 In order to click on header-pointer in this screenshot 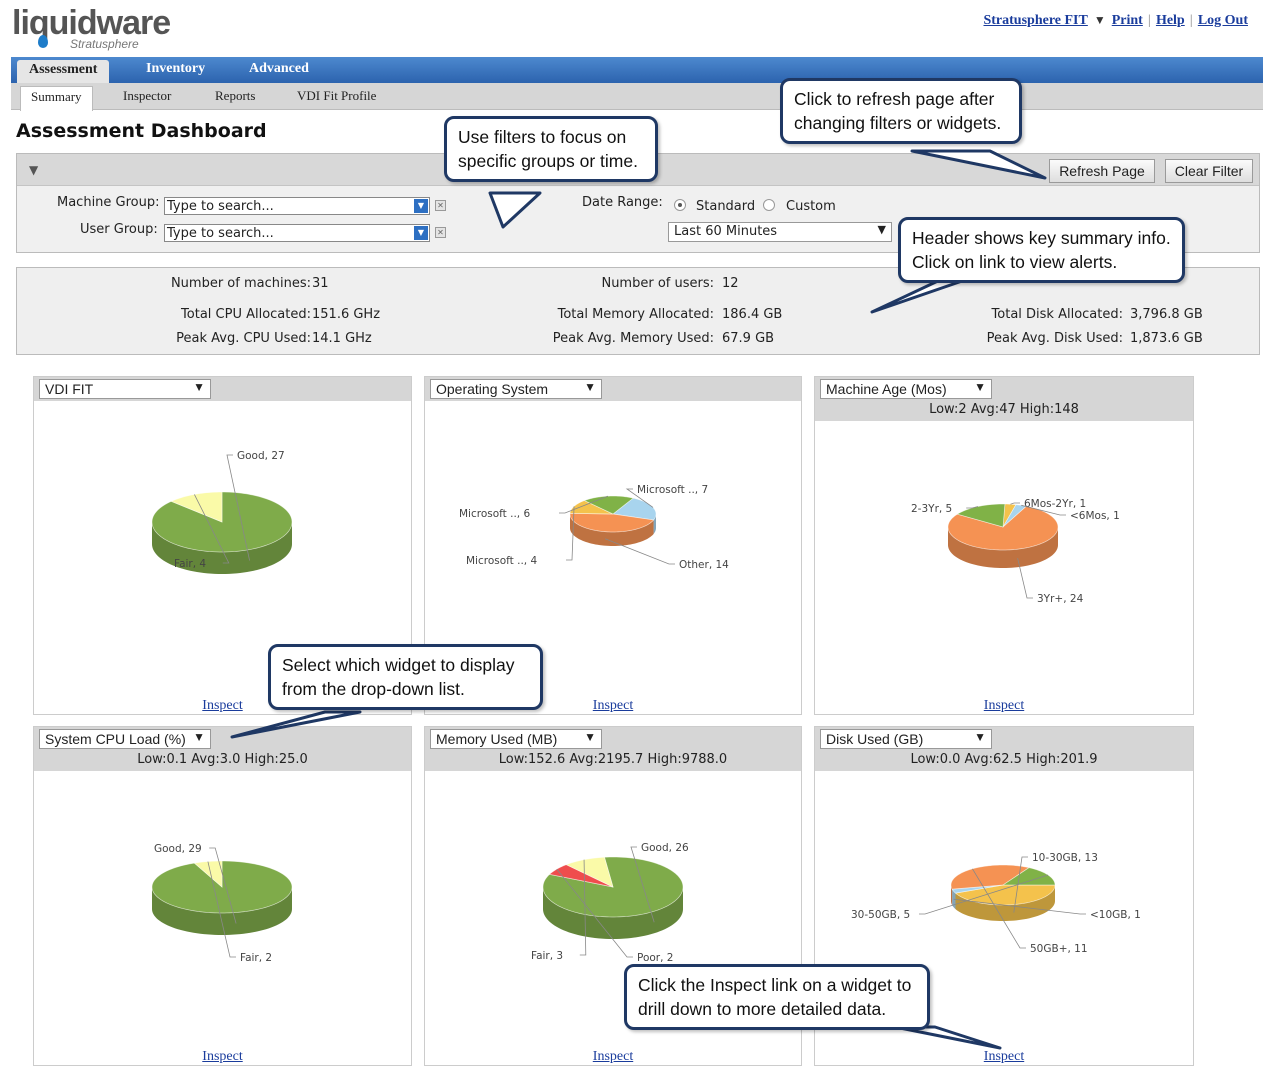, I will do `click(918, 296)`.